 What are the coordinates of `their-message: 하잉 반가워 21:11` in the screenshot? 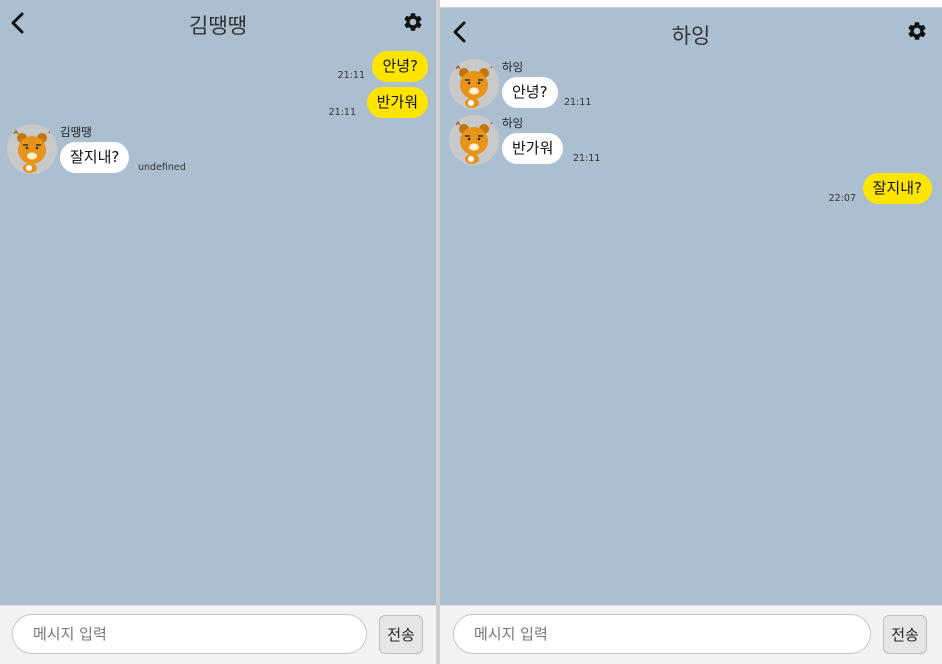 It's located at (549, 142).